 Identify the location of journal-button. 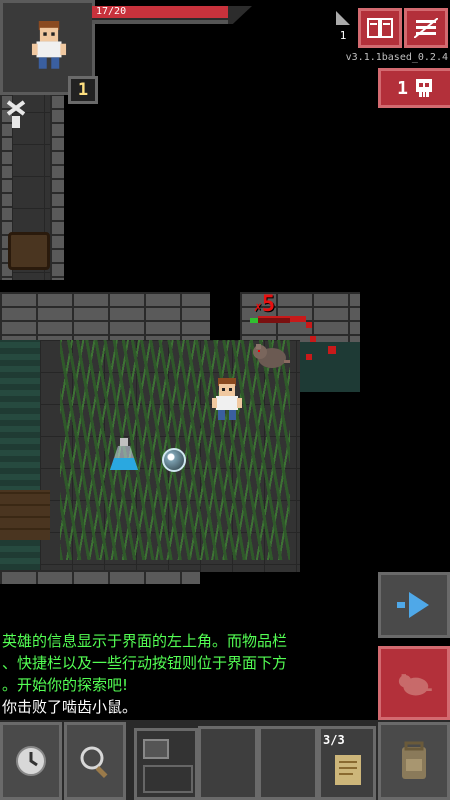
(380, 28).